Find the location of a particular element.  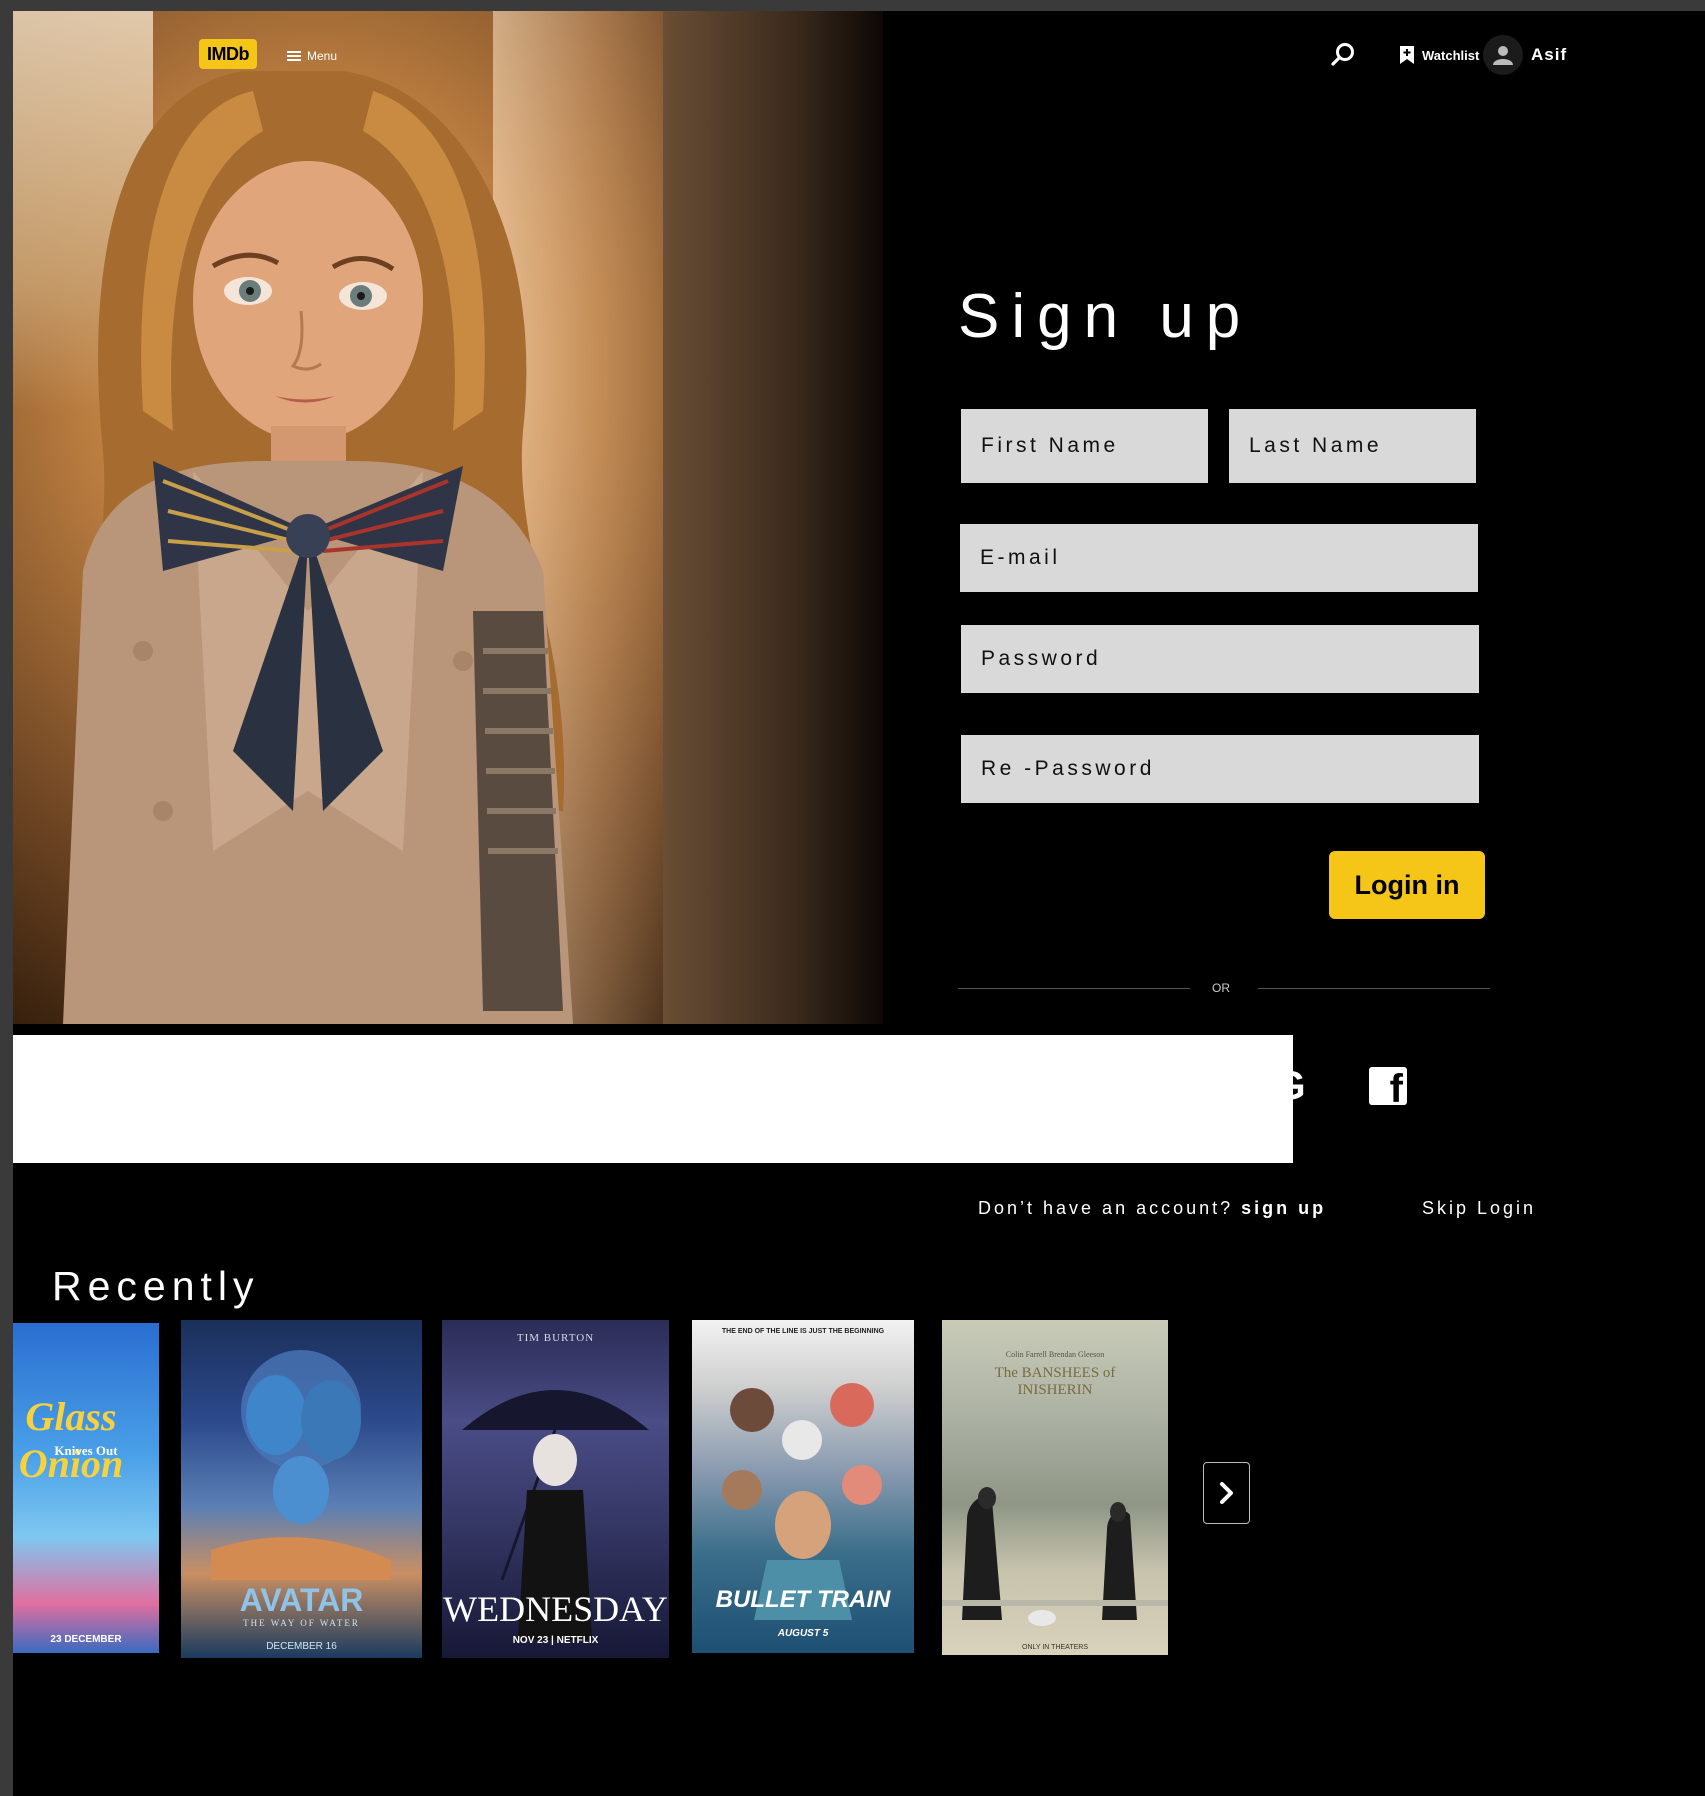

signup-prompt: Don’t have an account? sign up is located at coordinates (1152, 1208).